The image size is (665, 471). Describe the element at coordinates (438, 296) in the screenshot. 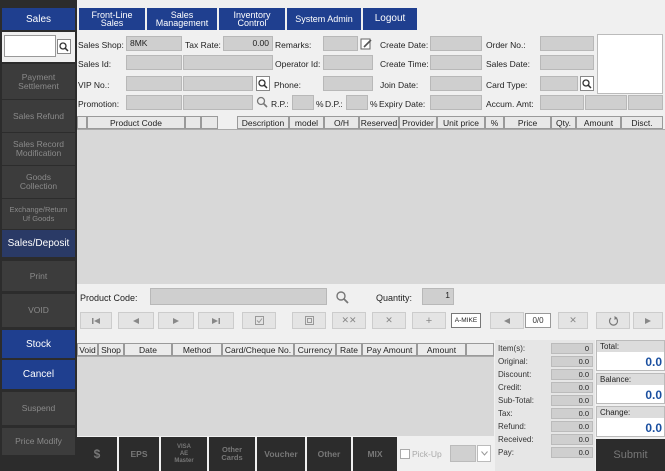

I see `quantity-input: 1` at that location.